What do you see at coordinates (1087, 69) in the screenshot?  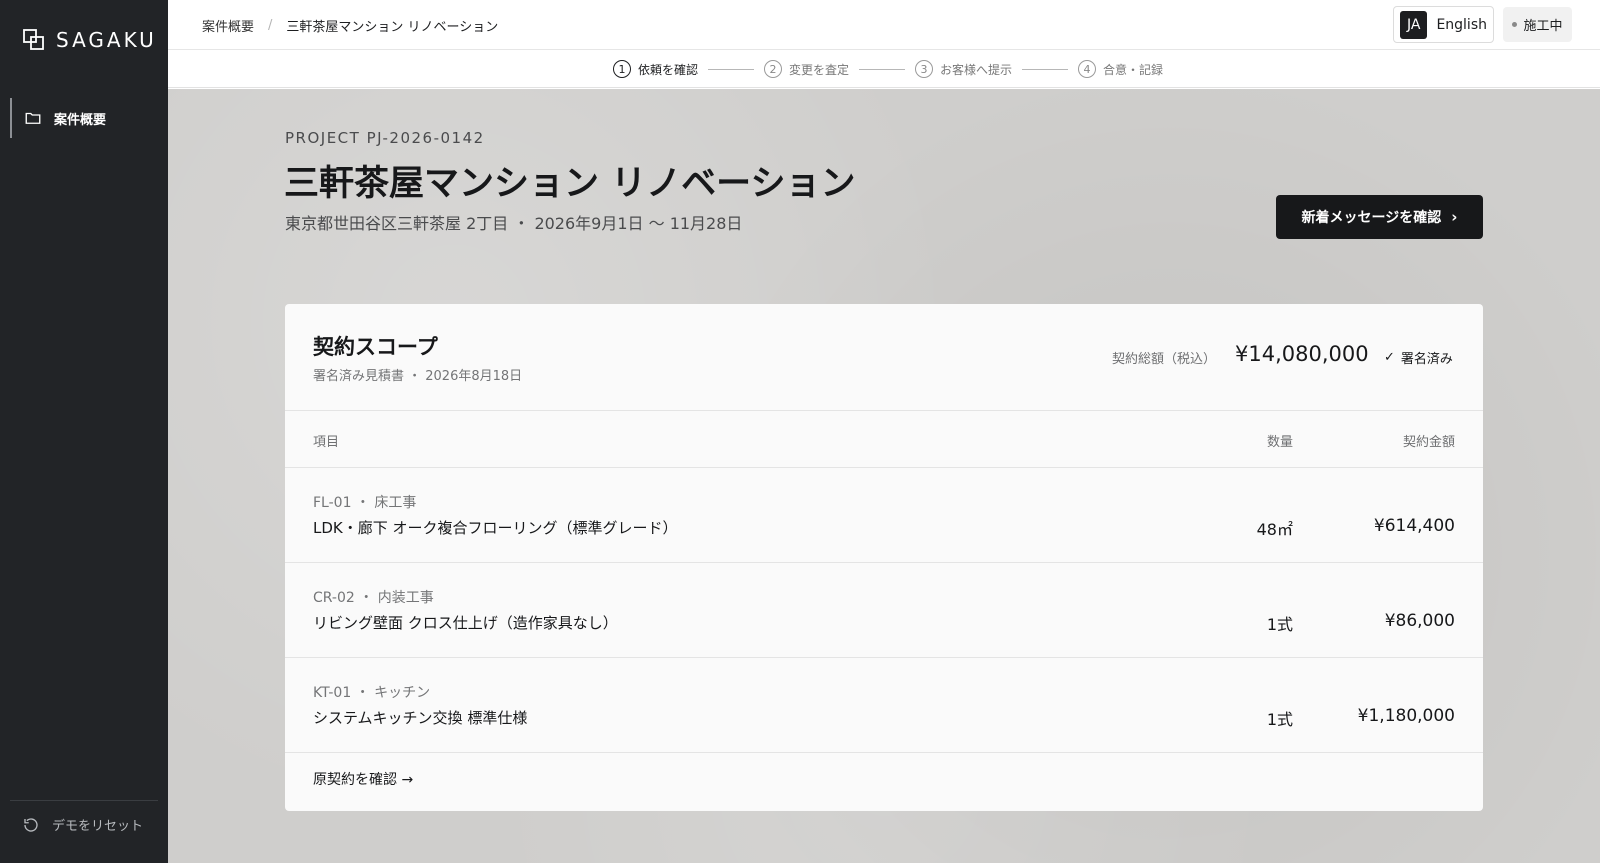 I see `step-number: 4` at bounding box center [1087, 69].